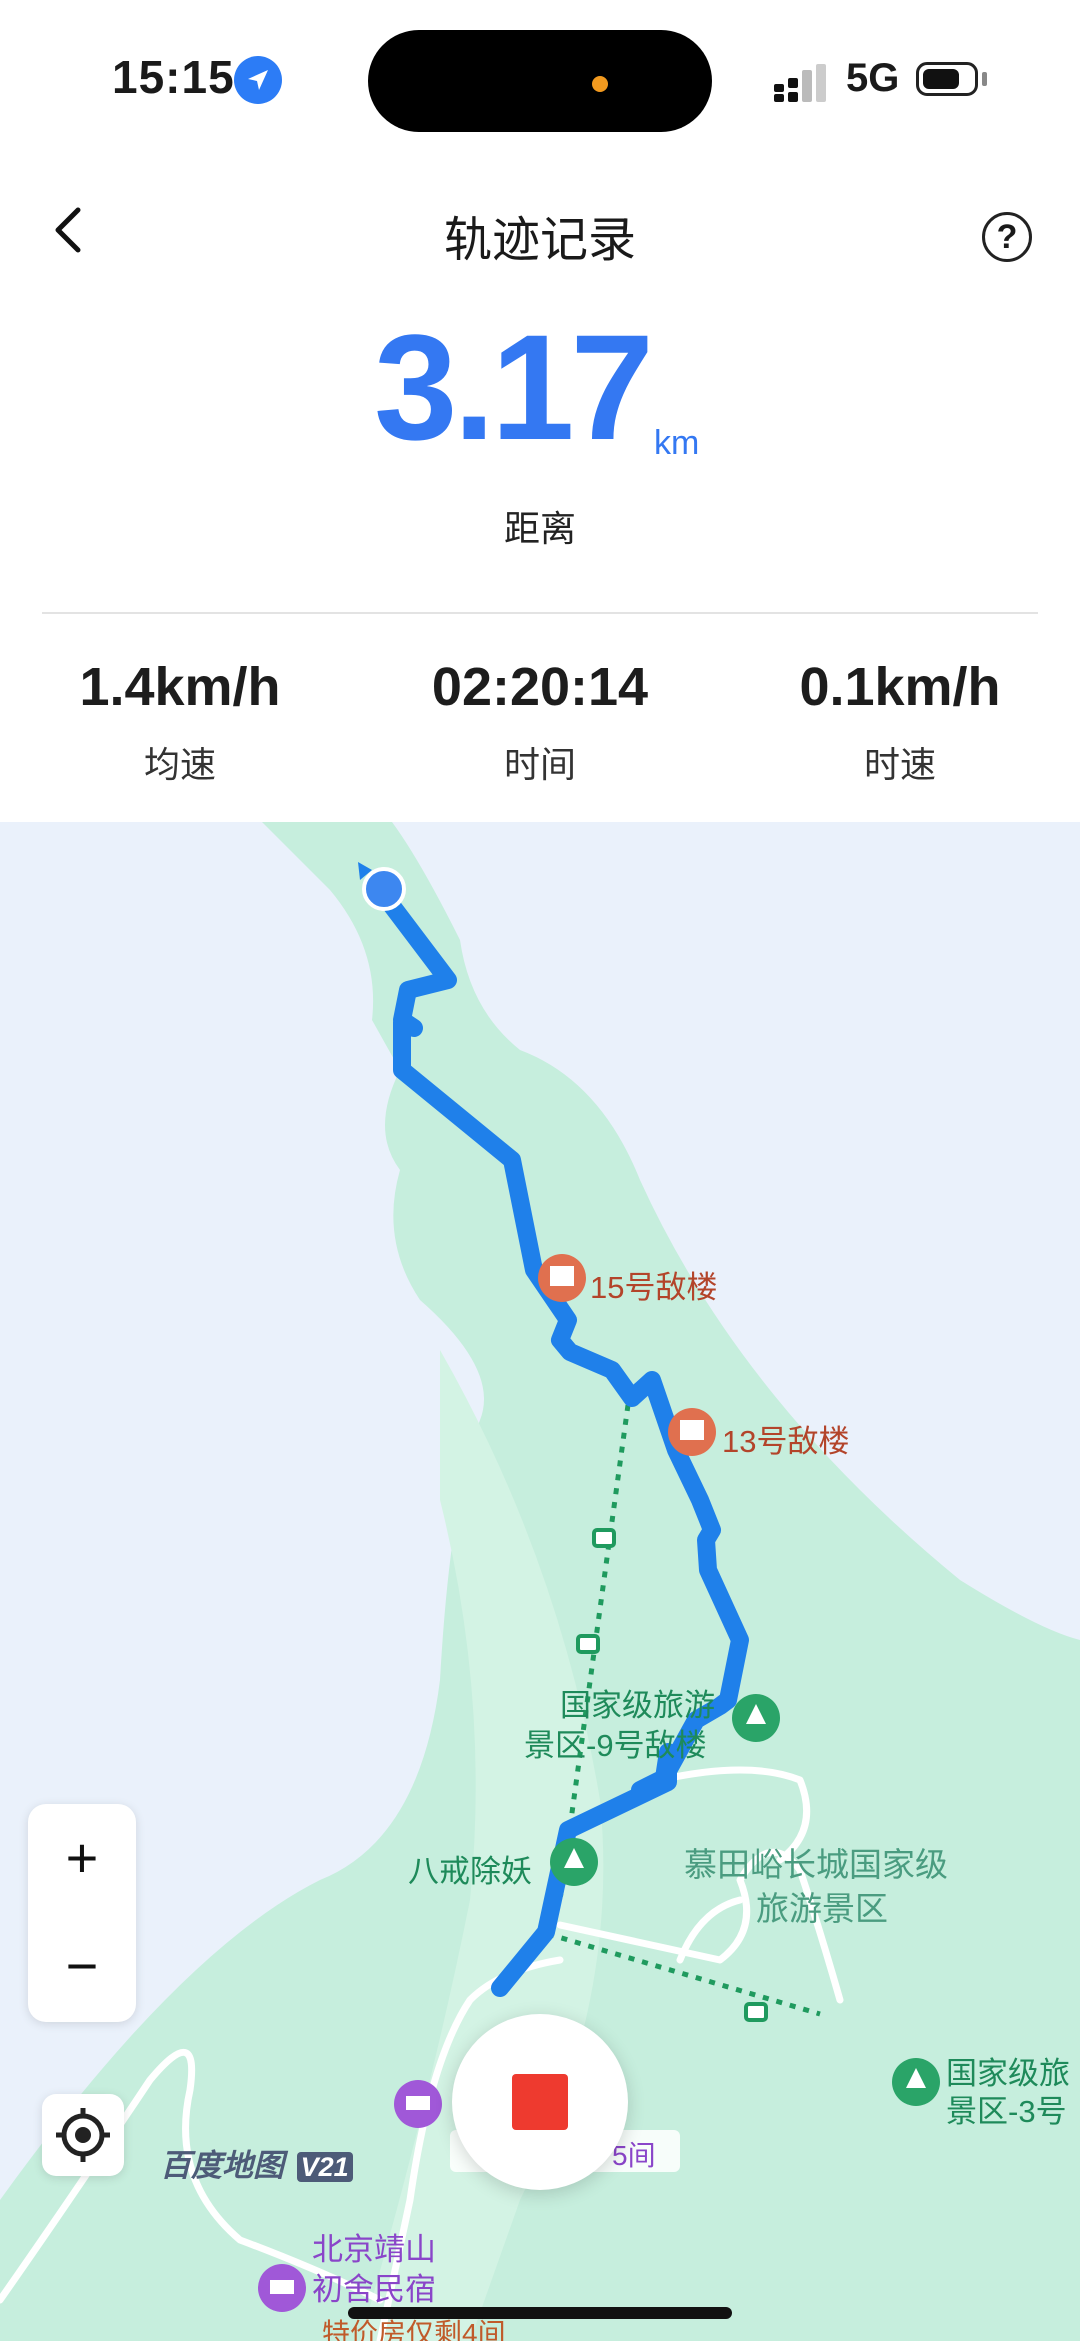  What do you see at coordinates (653, 1284) in the screenshot?
I see `poi-tower15-label: 15号敌楼` at bounding box center [653, 1284].